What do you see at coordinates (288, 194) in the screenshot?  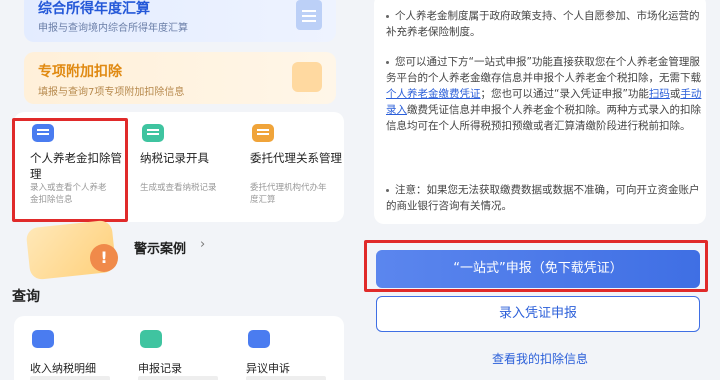 I see `agency-subtitle: 委托代理机构代办年度汇算` at bounding box center [288, 194].